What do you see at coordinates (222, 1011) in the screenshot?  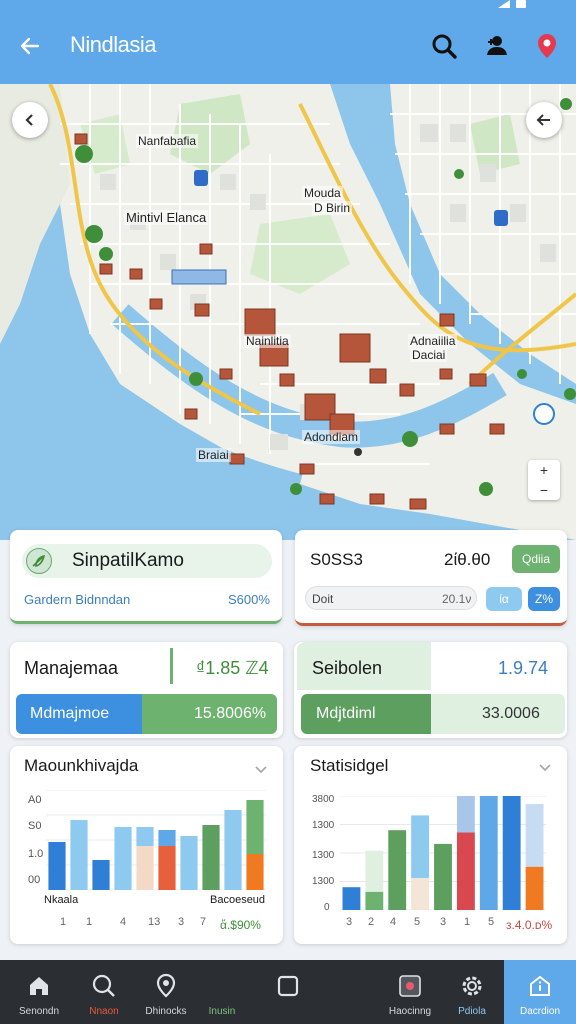 I see `nav-label: Inusin` at bounding box center [222, 1011].